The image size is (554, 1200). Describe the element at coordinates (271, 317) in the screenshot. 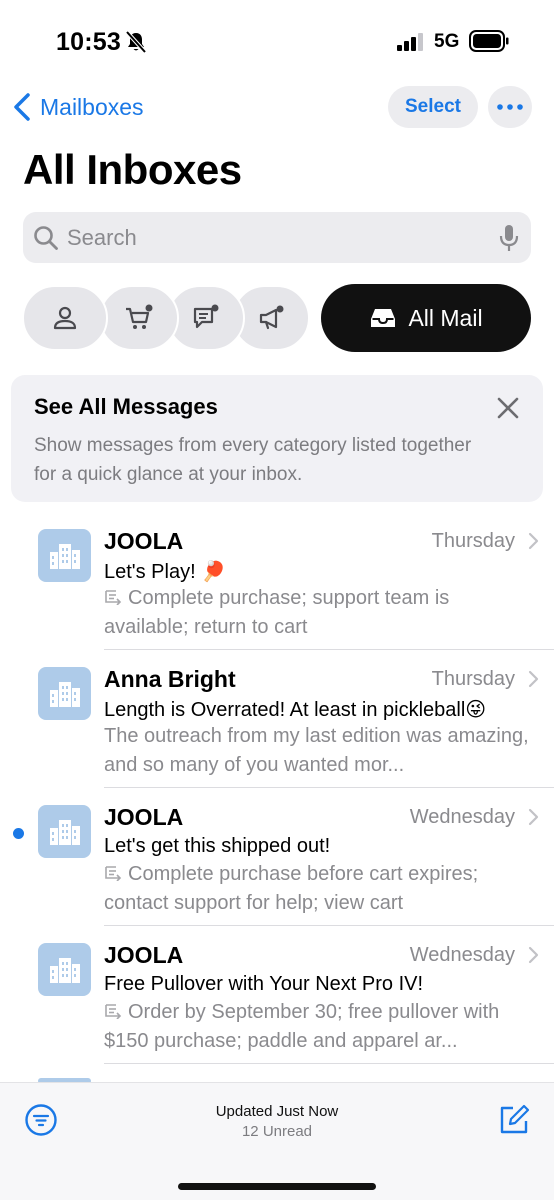

I see `megaphone-icon` at that location.